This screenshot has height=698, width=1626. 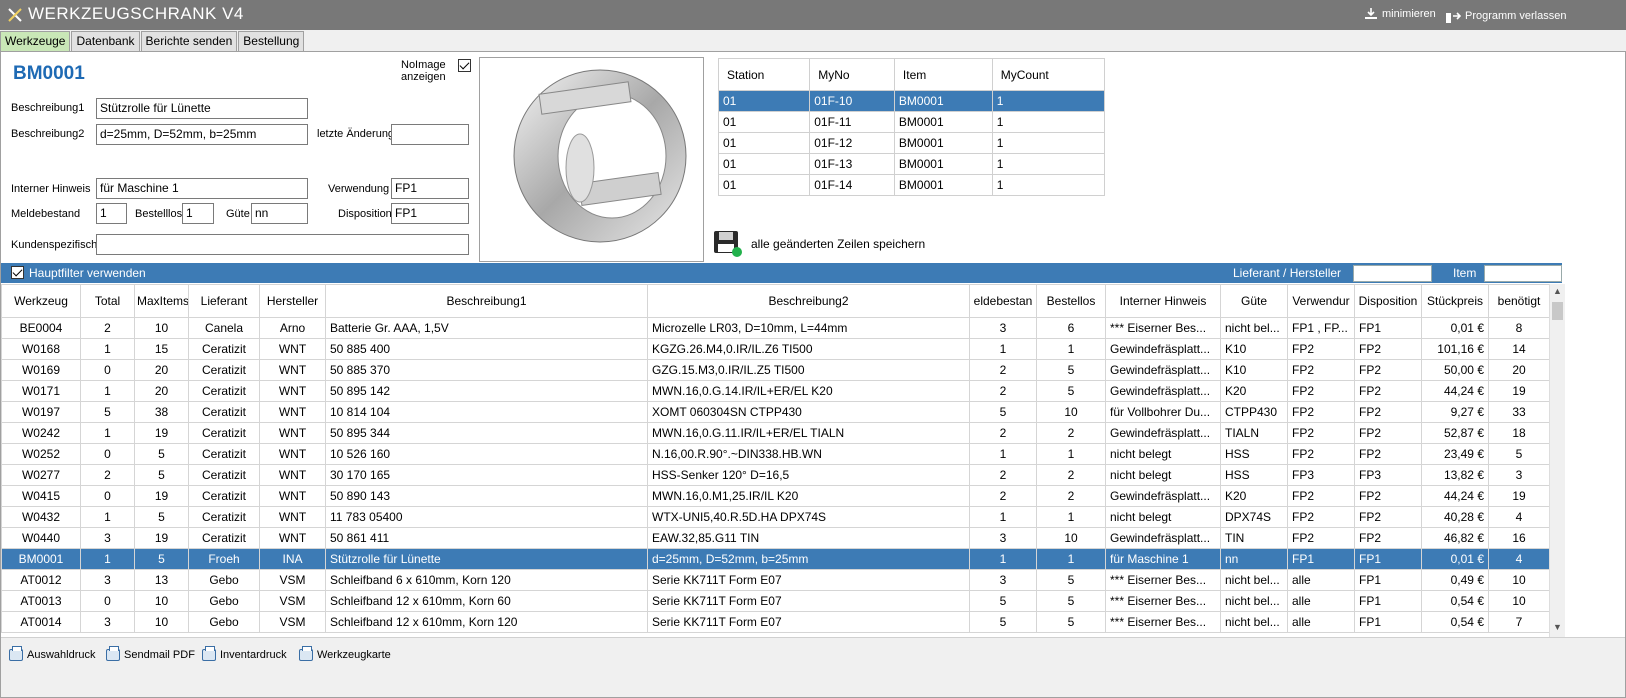 I want to click on guete-field: nn, so click(x=279, y=213).